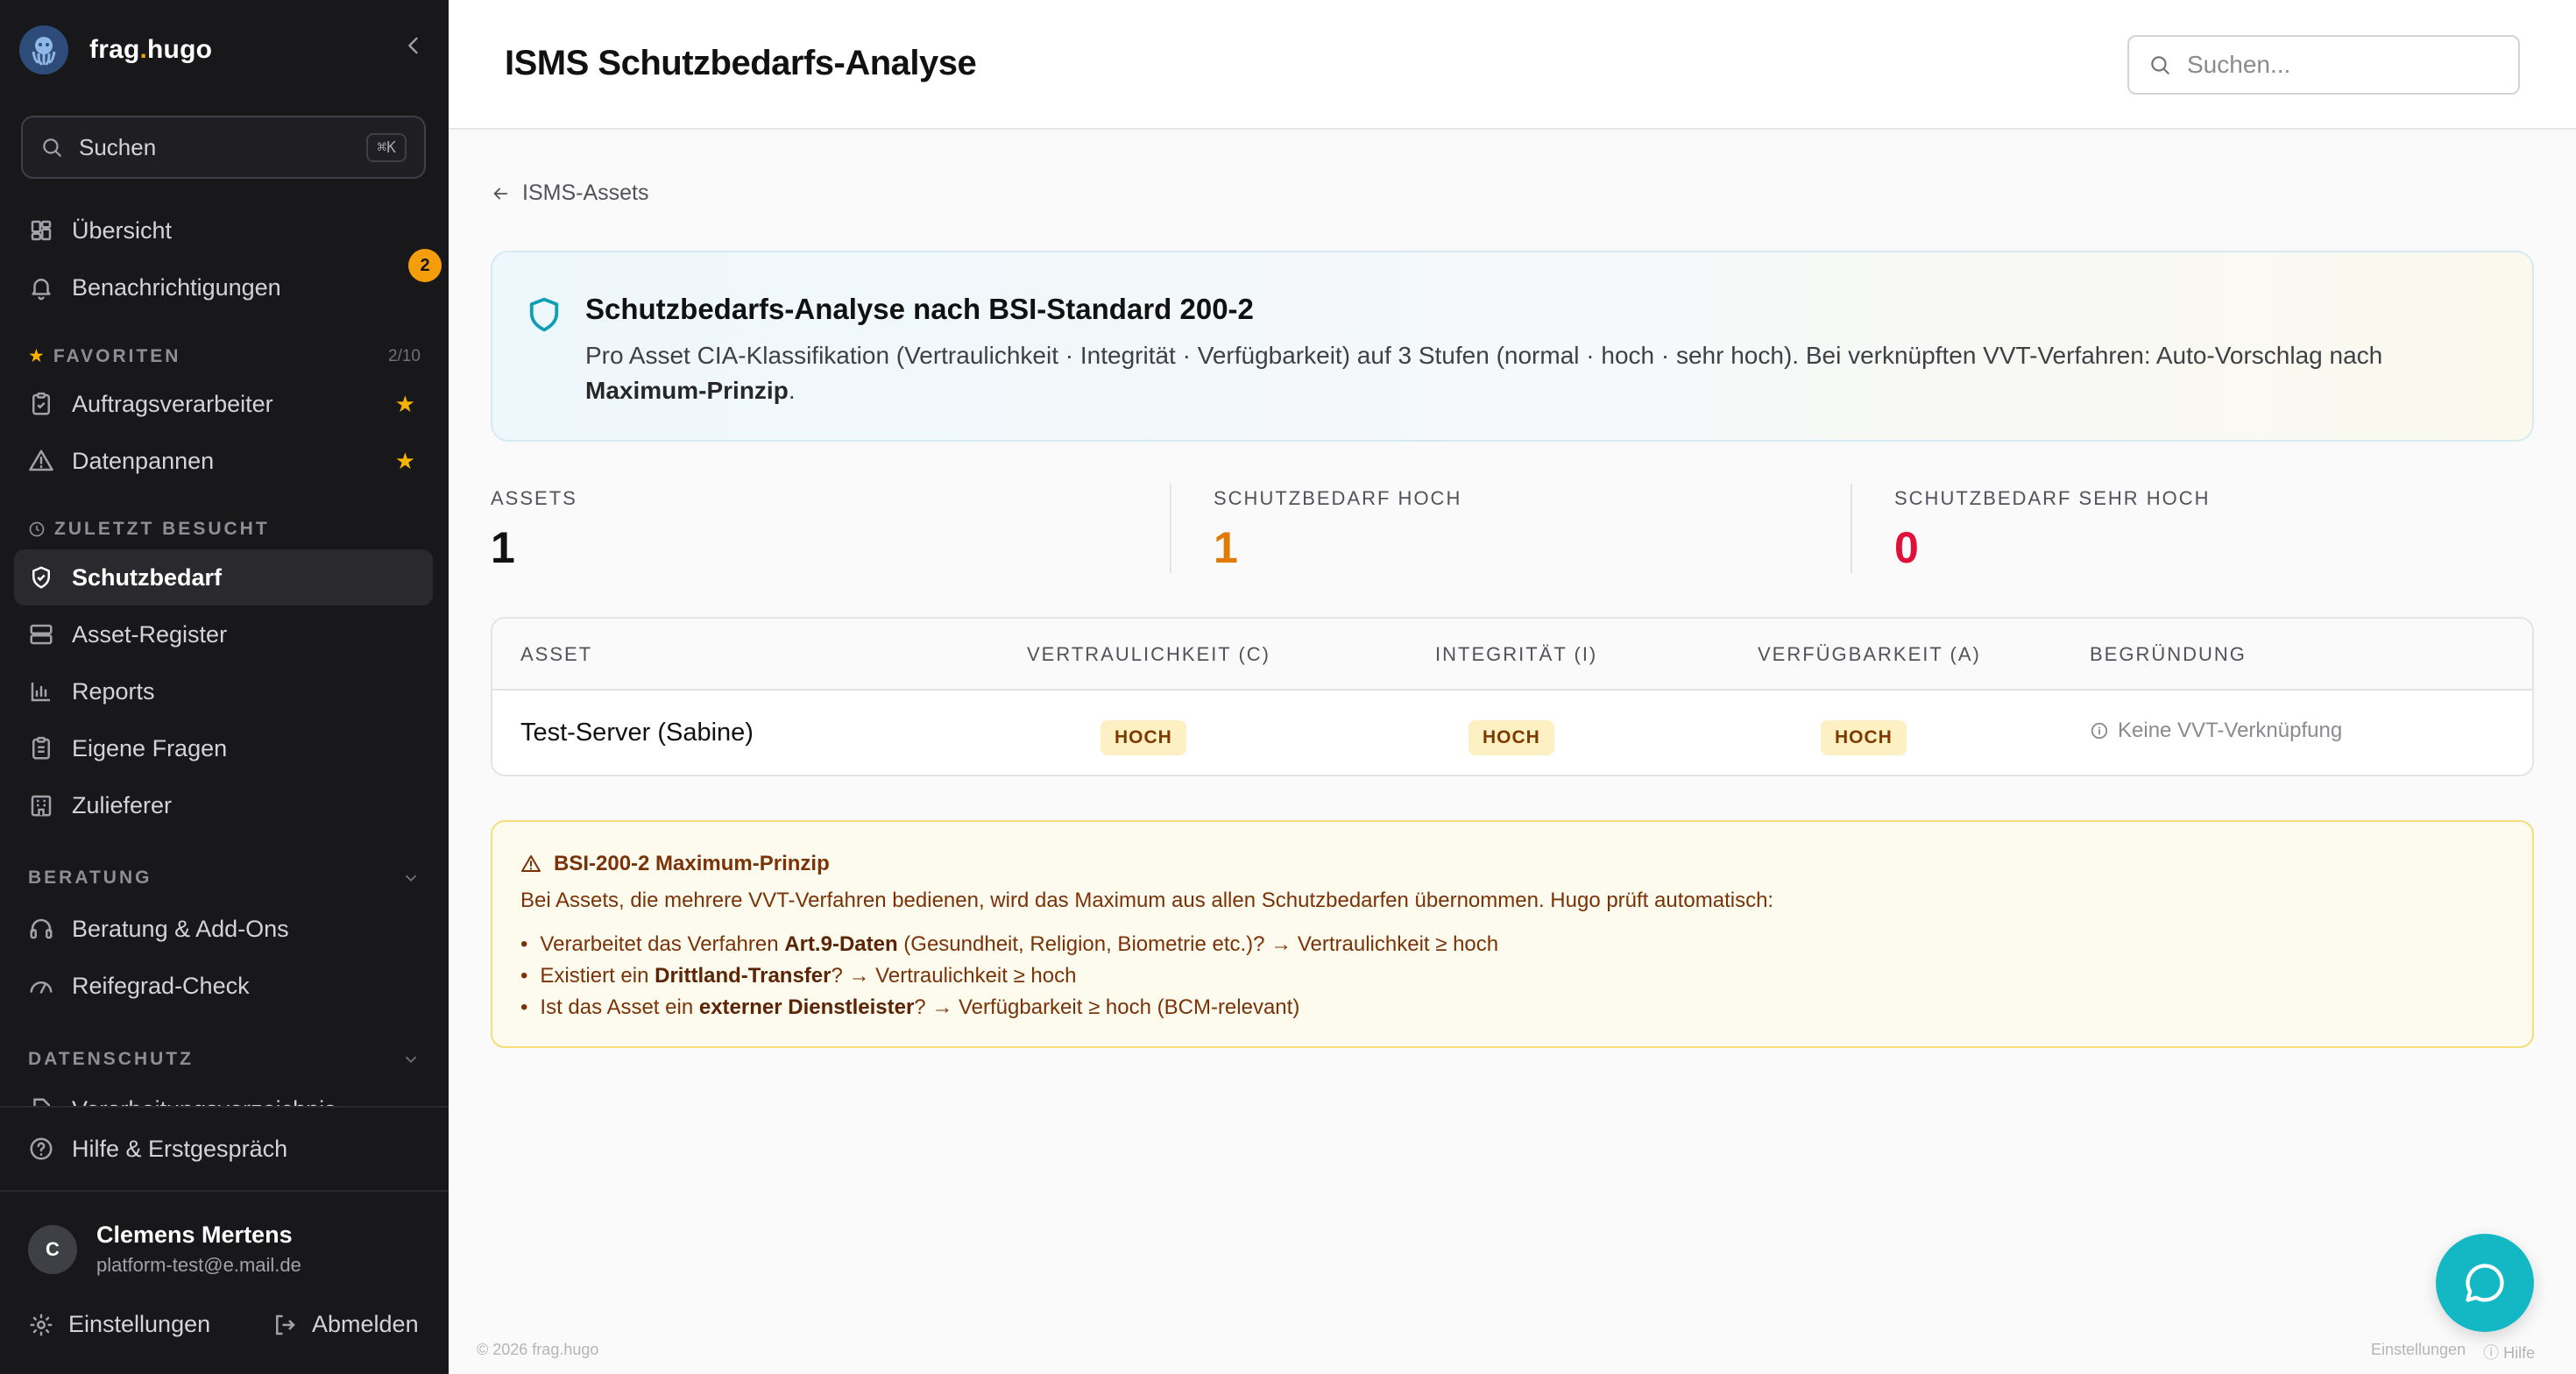 This screenshot has height=1374, width=2576. I want to click on cell-asset: Test-Server (Sabine), so click(637, 733).